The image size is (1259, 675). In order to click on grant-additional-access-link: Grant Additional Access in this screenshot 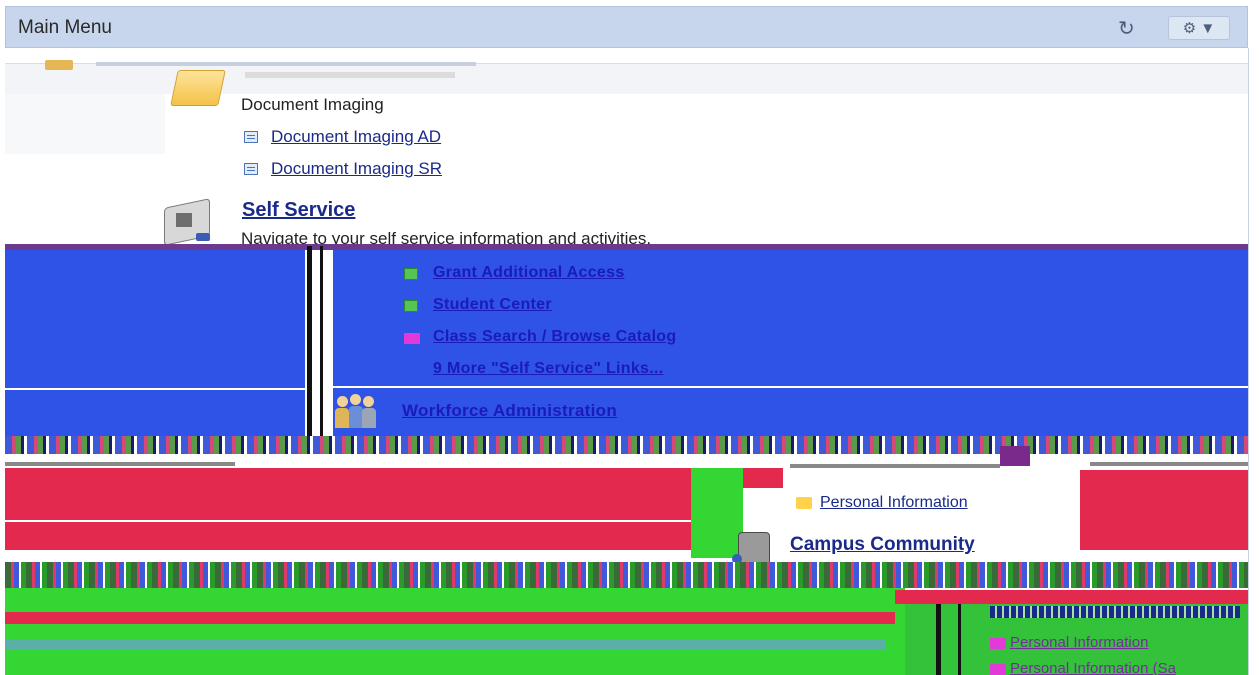, I will do `click(529, 273)`.